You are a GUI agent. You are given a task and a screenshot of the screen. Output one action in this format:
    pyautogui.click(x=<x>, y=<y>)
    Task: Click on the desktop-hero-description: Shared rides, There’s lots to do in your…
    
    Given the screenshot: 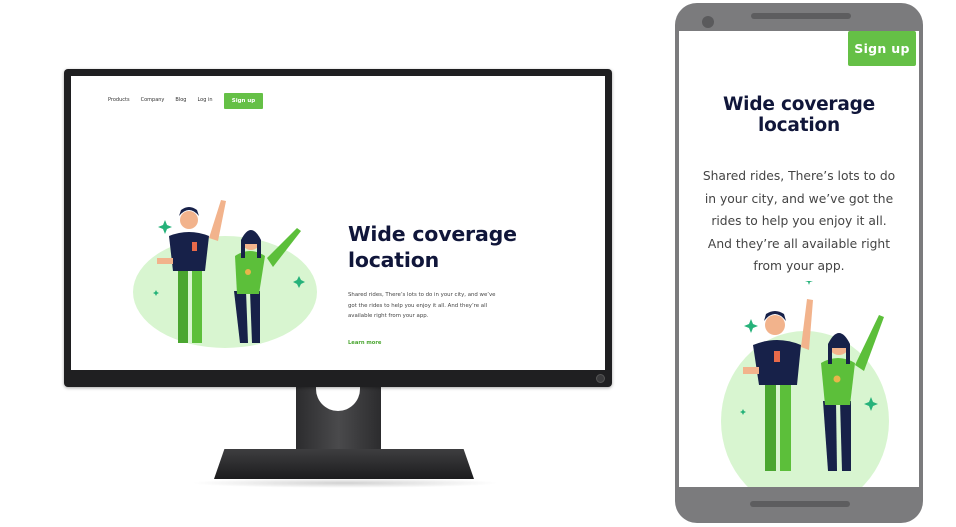 What is the action you would take?
    pyautogui.click(x=422, y=305)
    